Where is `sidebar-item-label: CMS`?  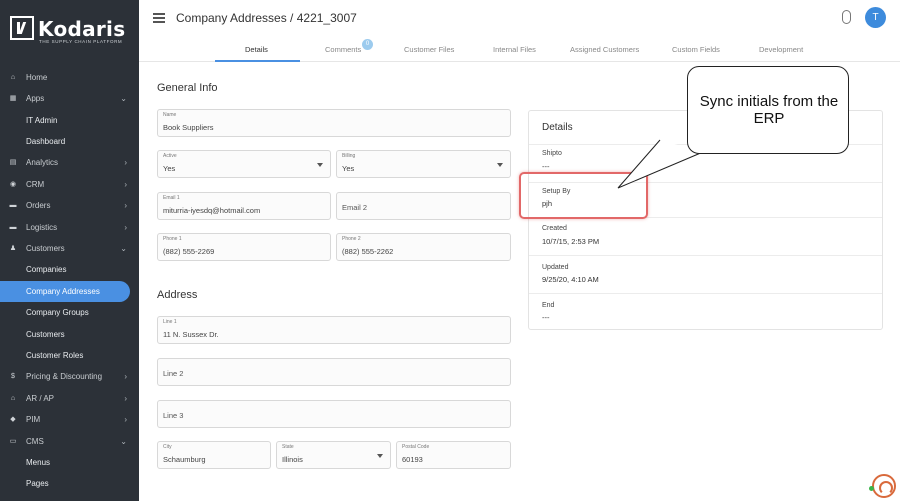
sidebar-item-label: CMS is located at coordinates (35, 441).